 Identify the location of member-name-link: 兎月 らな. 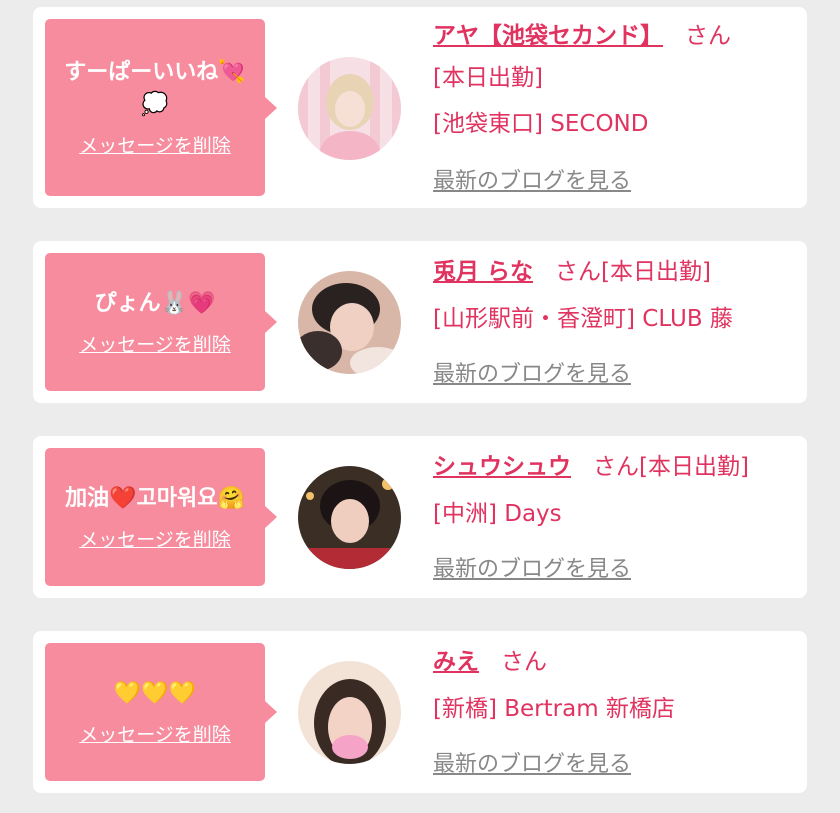
(483, 272).